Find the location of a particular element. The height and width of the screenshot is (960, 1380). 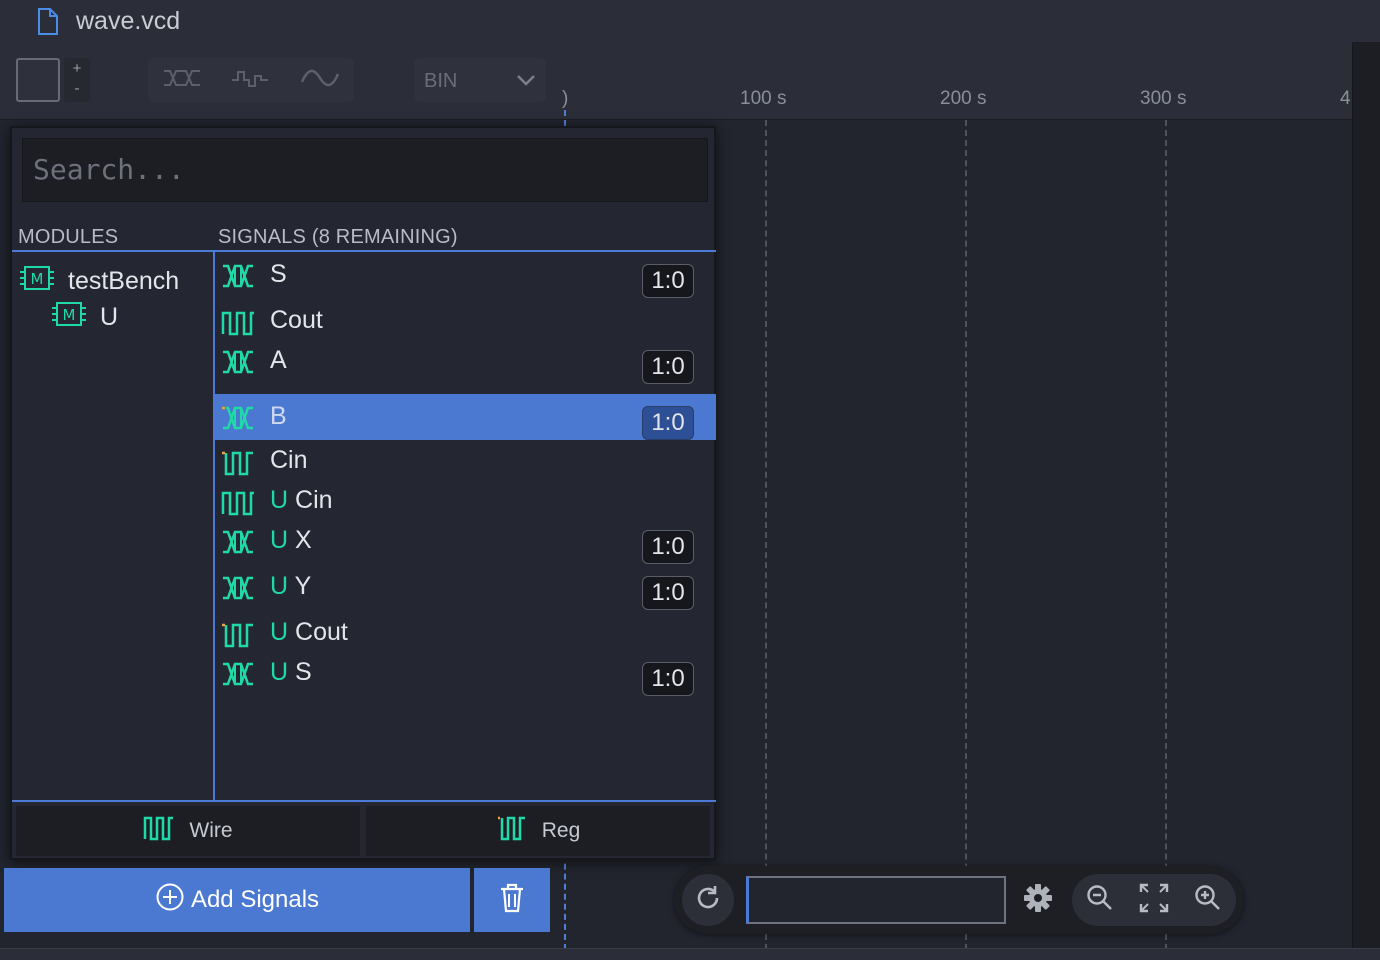

signal-row: U S 1:0 is located at coordinates (465, 673).